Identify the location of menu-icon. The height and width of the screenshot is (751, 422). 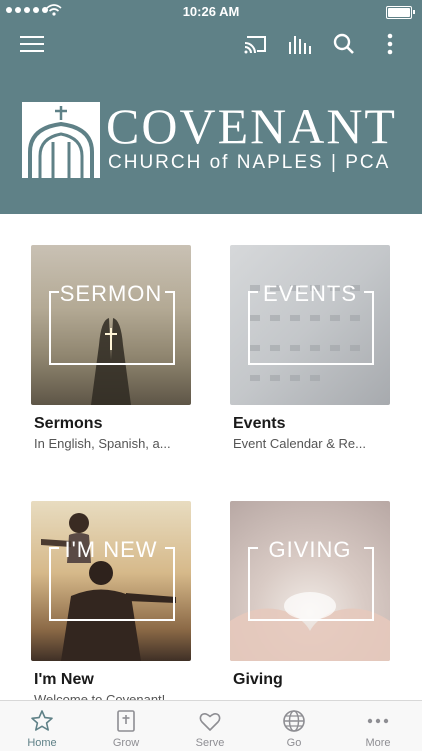
(32, 44).